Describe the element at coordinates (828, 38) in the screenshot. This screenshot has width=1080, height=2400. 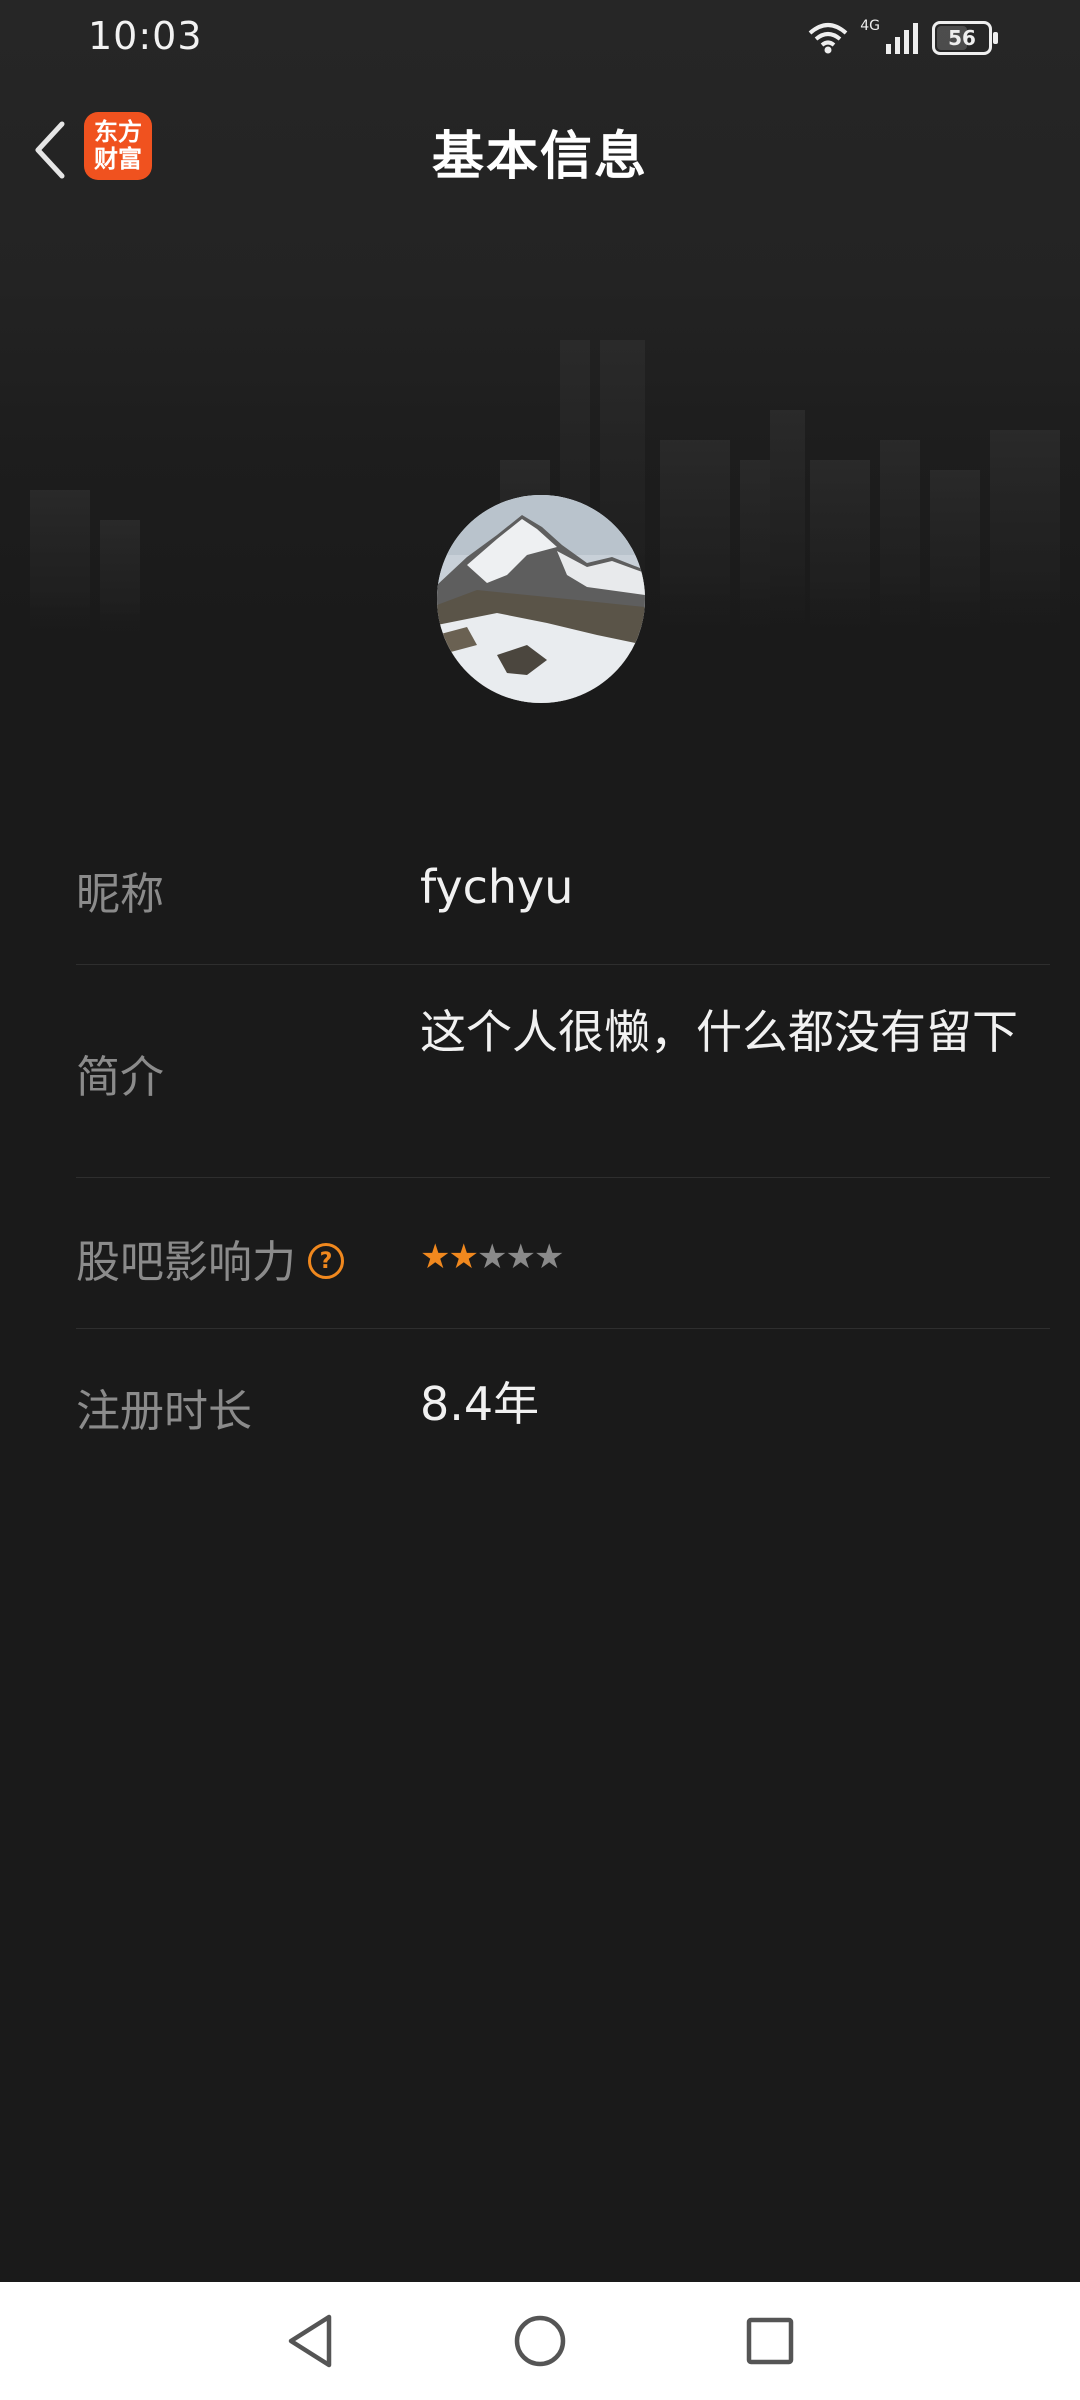
I see `wifi-icon` at that location.